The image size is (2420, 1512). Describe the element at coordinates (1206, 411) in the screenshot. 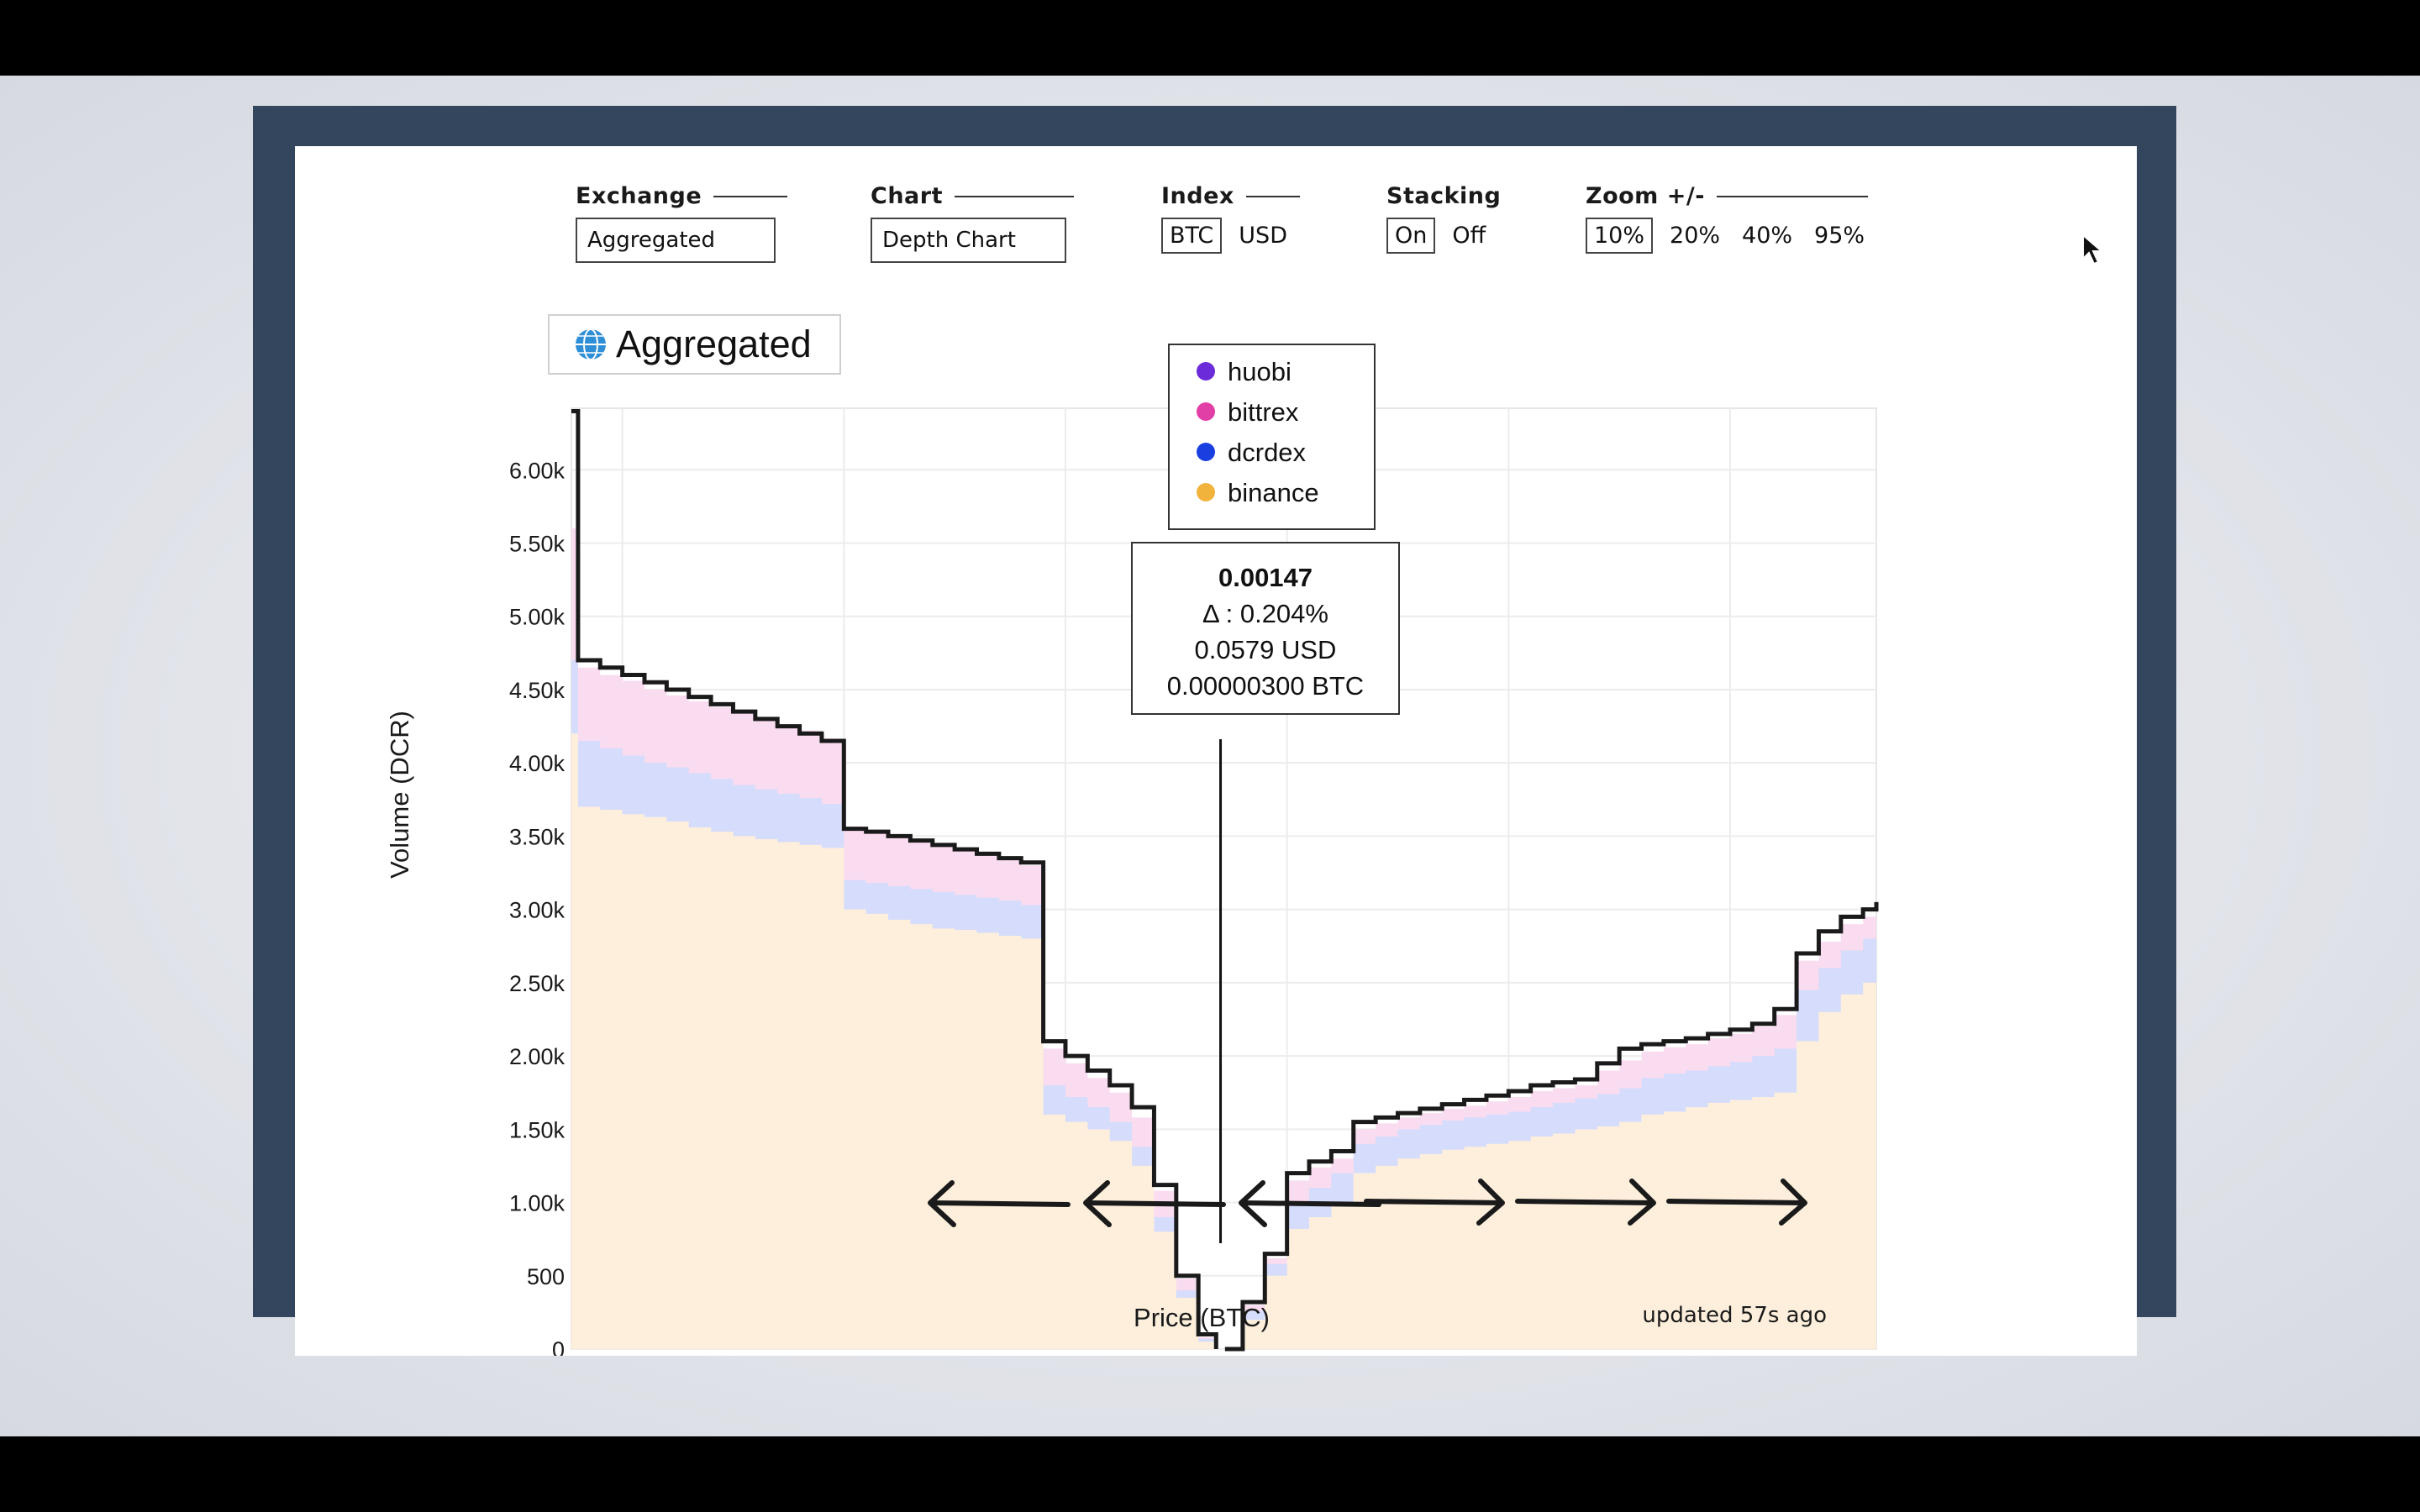

I see `legend-swatch-bittrex` at that location.